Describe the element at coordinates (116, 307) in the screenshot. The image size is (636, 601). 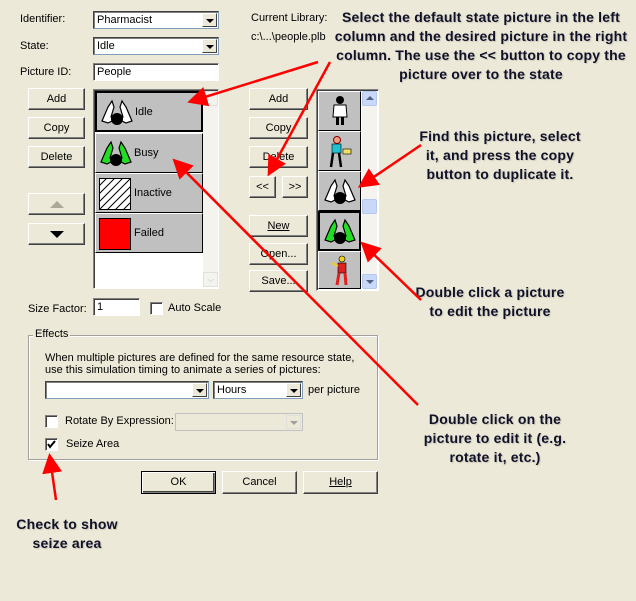
I see `size-factor-input: 1` at that location.